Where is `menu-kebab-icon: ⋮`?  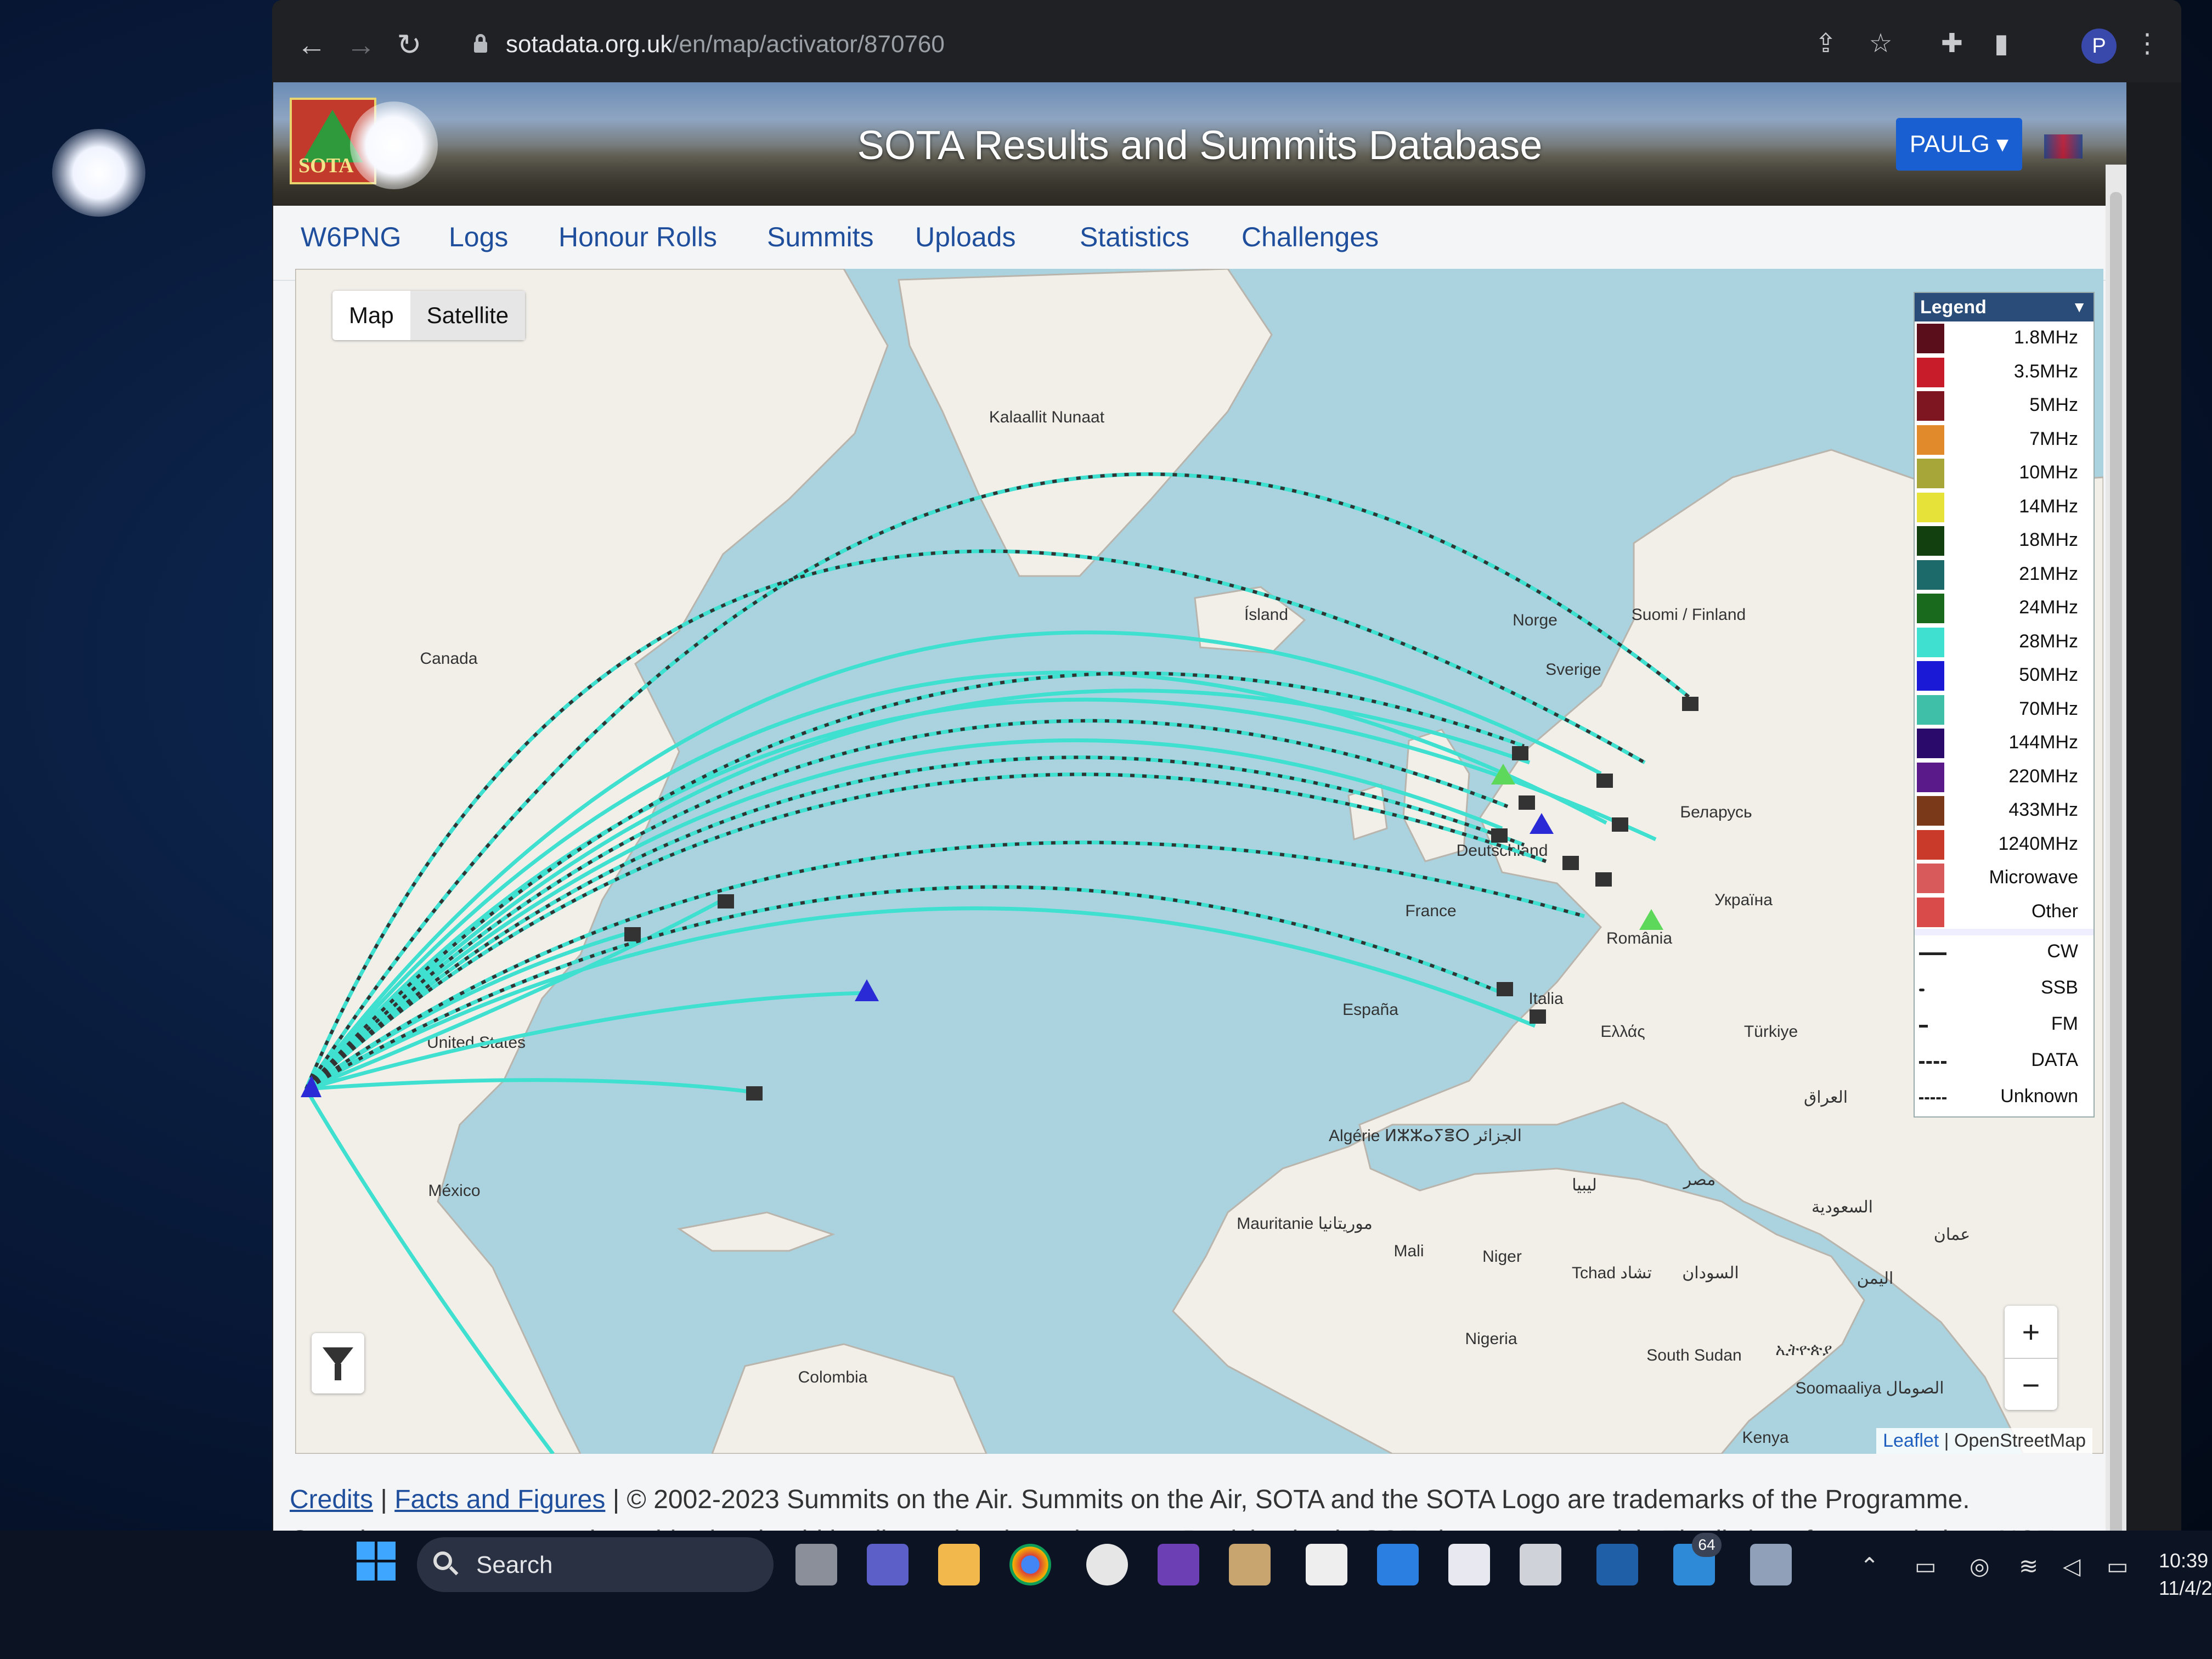
menu-kebab-icon: ⋮ is located at coordinates (2147, 43).